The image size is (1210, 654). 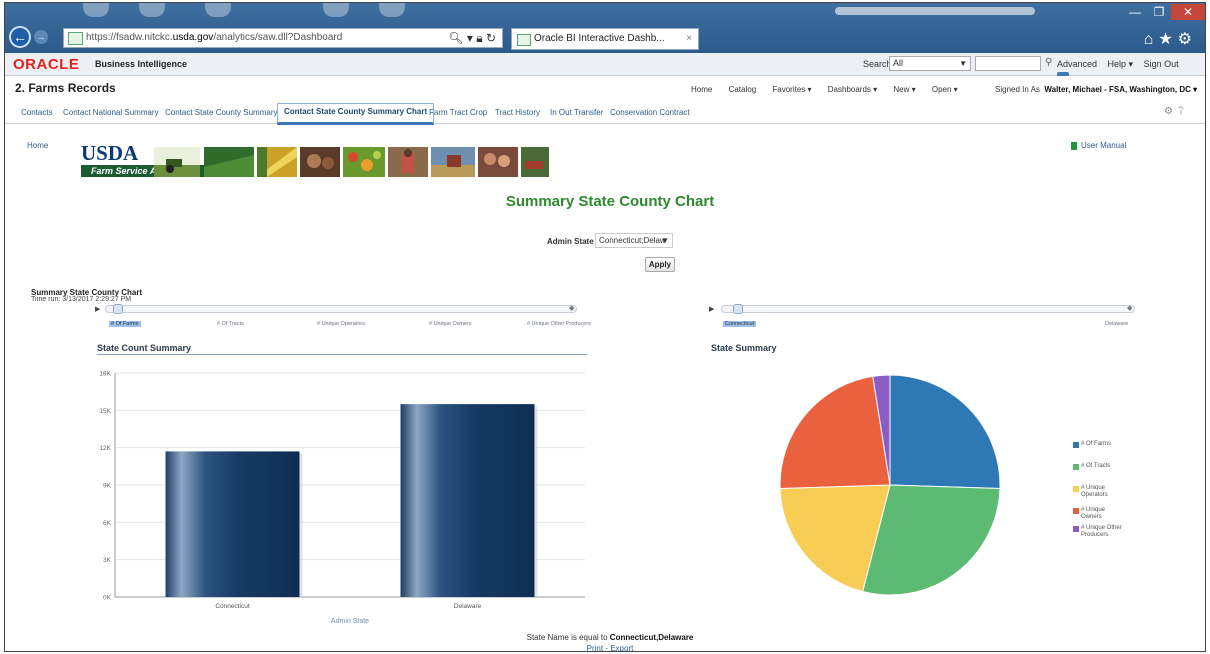 I want to click on sign-out-link: Sign Out, so click(x=1161, y=64).